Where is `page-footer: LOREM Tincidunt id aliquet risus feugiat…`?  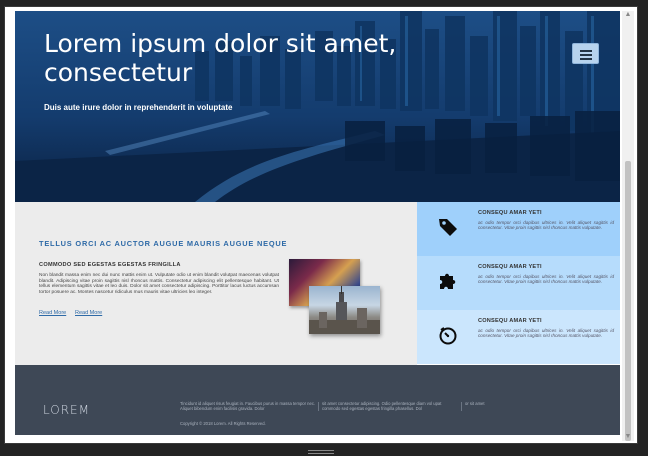 page-footer: LOREM Tincidunt id aliquet risus feugiat… is located at coordinates (317, 400).